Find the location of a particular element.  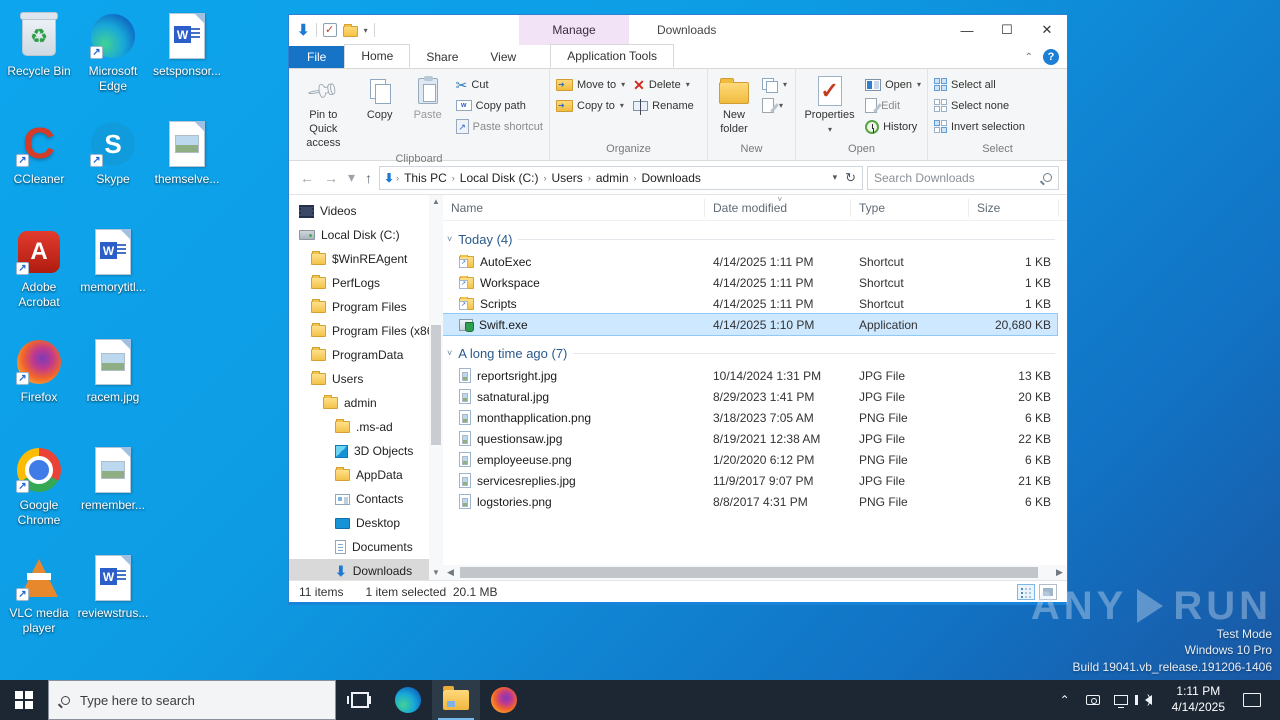

task-view-button is located at coordinates (360, 700).